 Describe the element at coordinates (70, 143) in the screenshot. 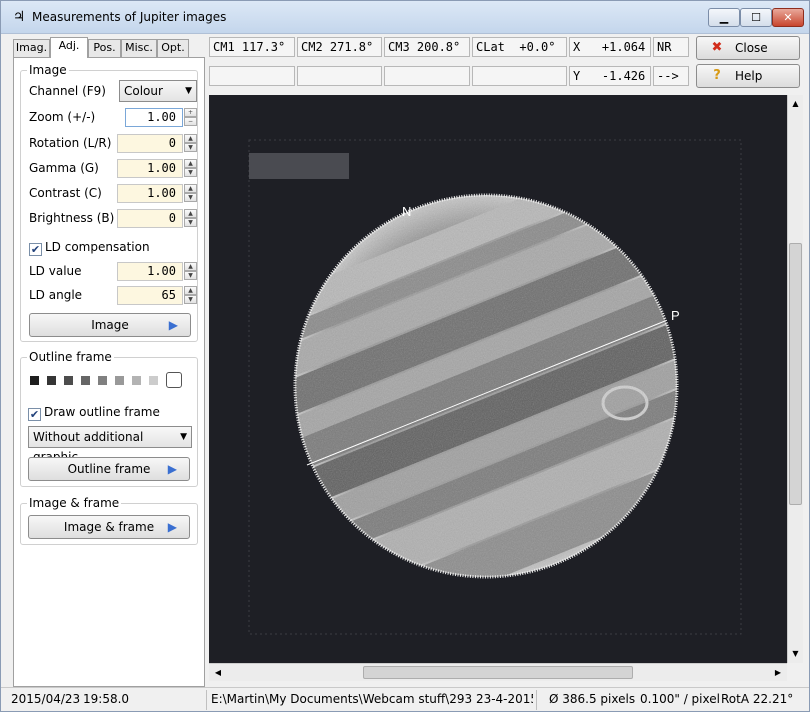

I see `rotation-label: Rotation (L/R)` at that location.